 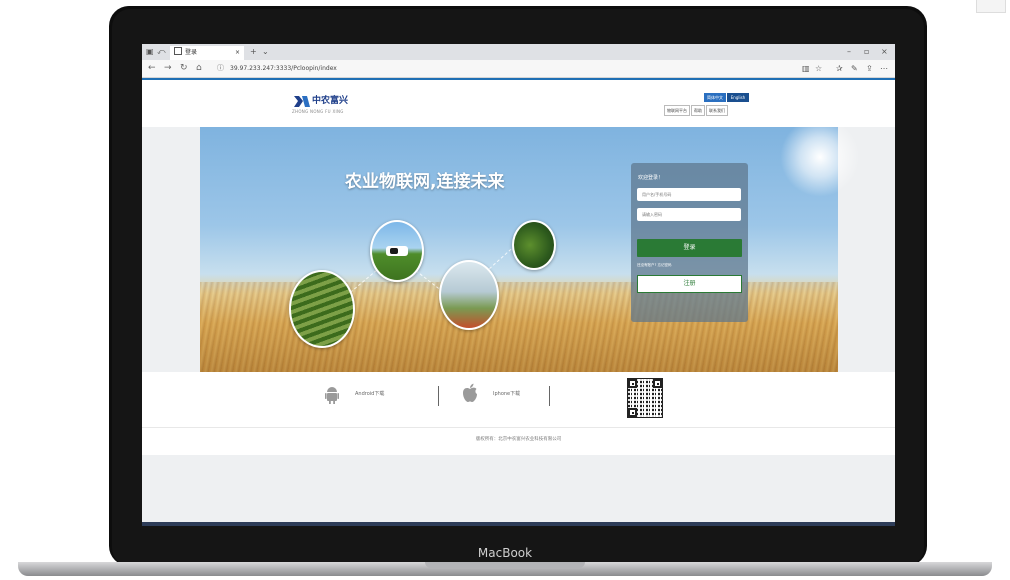 What do you see at coordinates (818, 68) in the screenshot?
I see `favorite-star-icon: ☆` at bounding box center [818, 68].